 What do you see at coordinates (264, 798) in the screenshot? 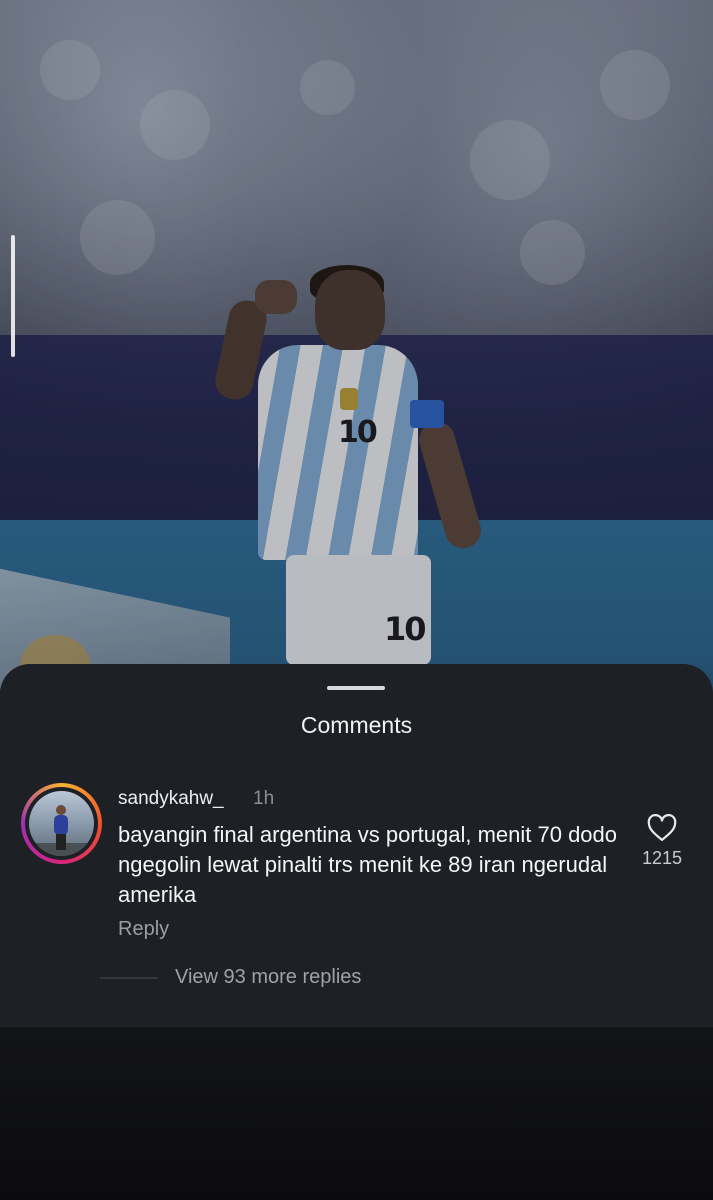
I see `comment-timestamp: 1h` at bounding box center [264, 798].